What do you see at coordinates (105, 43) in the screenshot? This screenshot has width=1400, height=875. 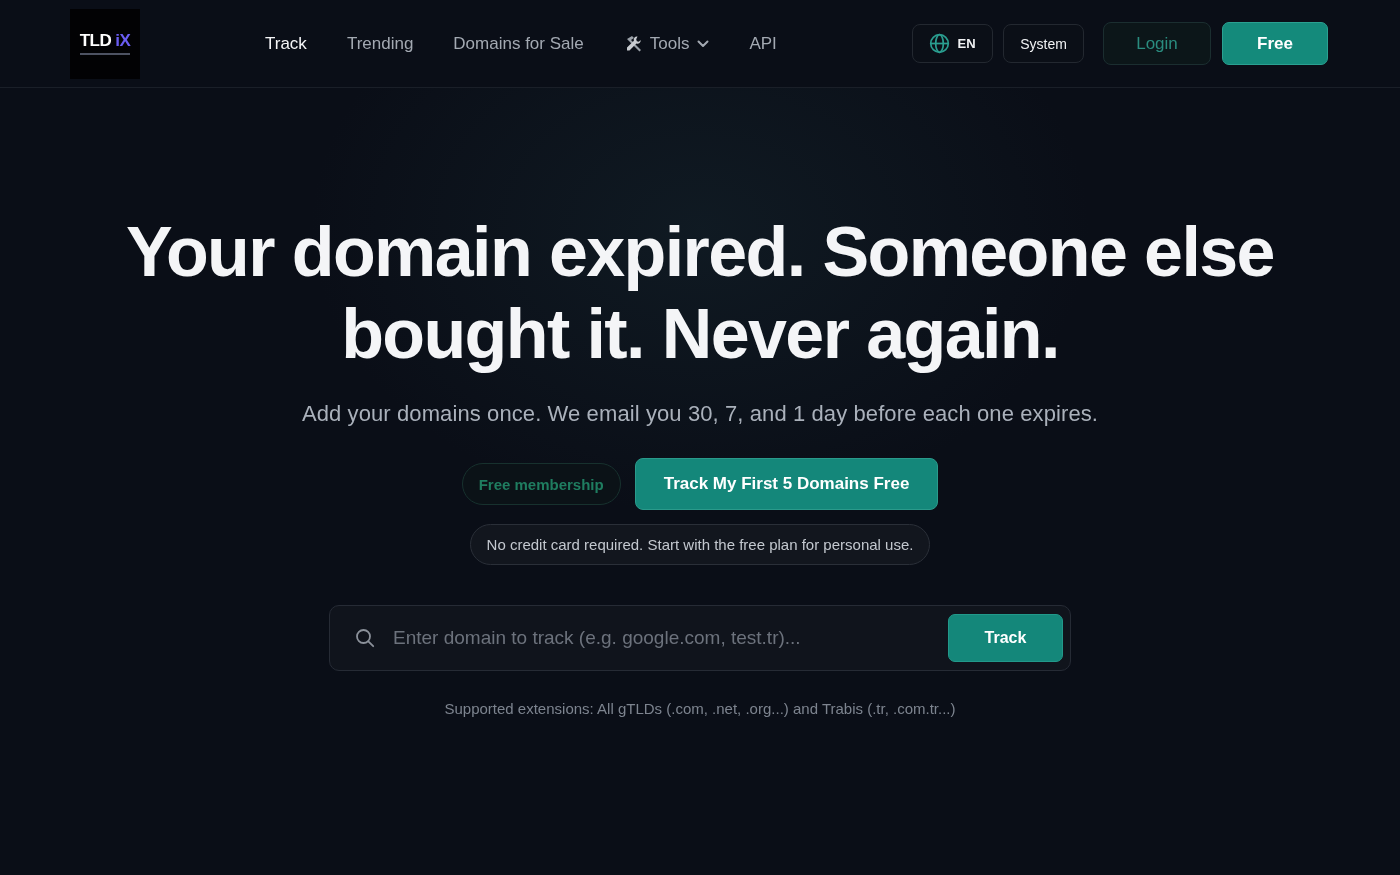 I see `logo: TLD iX` at bounding box center [105, 43].